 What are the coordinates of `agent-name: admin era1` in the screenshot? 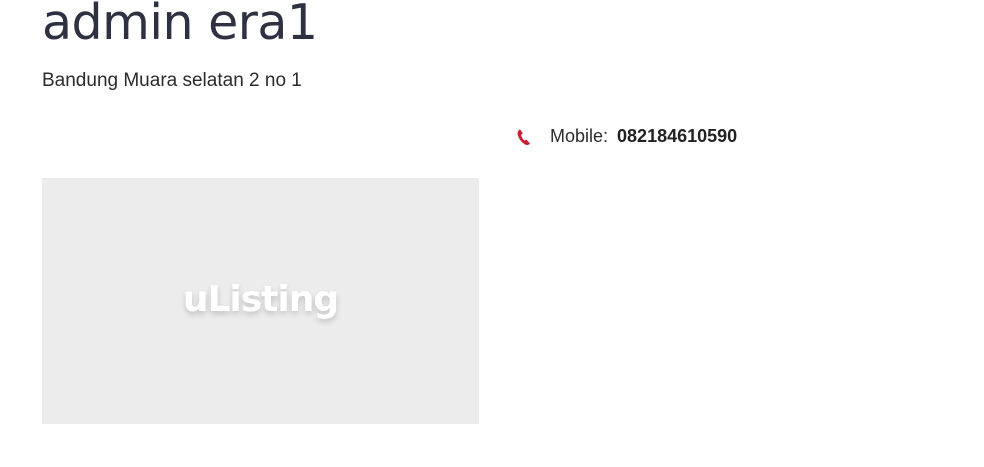 It's located at (180, 25).